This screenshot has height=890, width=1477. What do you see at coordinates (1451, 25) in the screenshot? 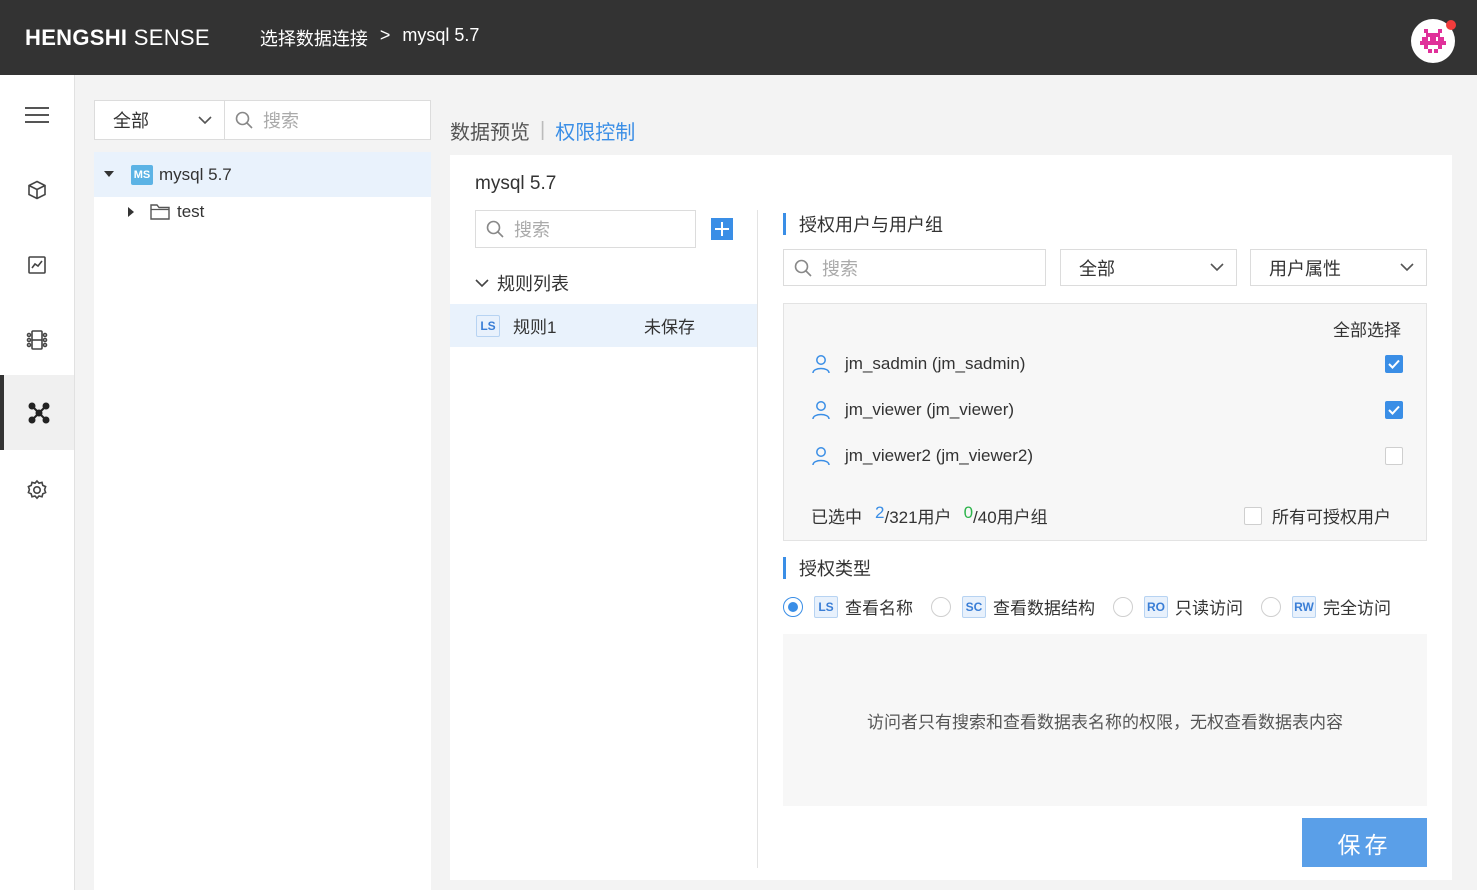
I see `notification-dot` at bounding box center [1451, 25].